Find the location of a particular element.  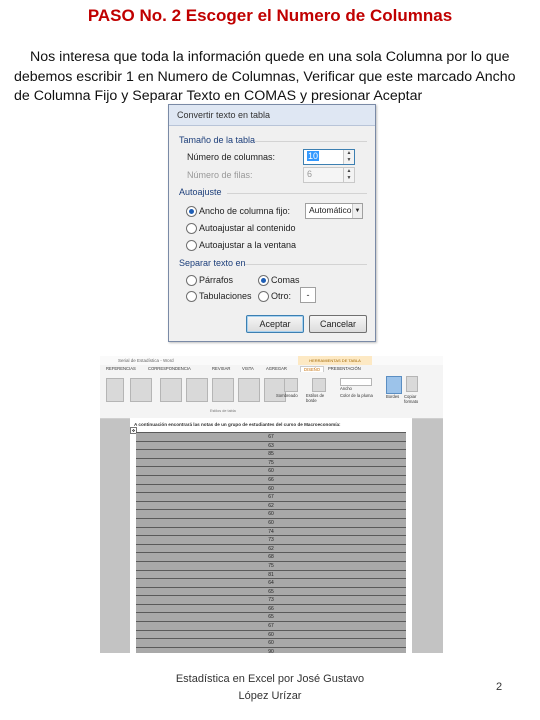

tab-diseno: DISEÑO is located at coordinates (312, 369).